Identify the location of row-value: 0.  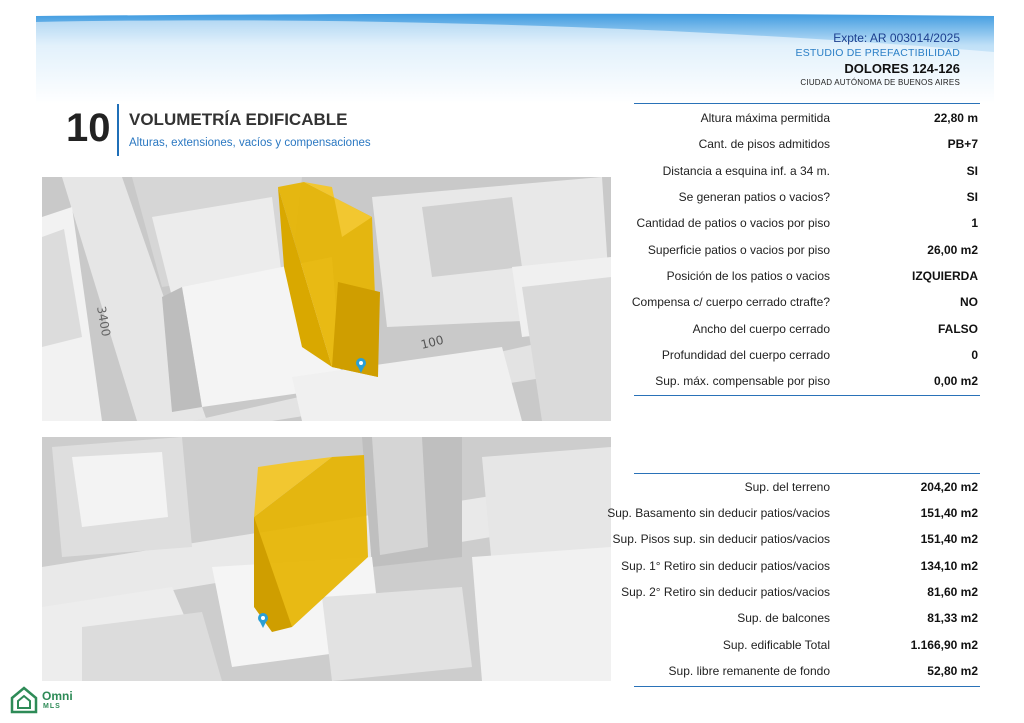
(974, 355).